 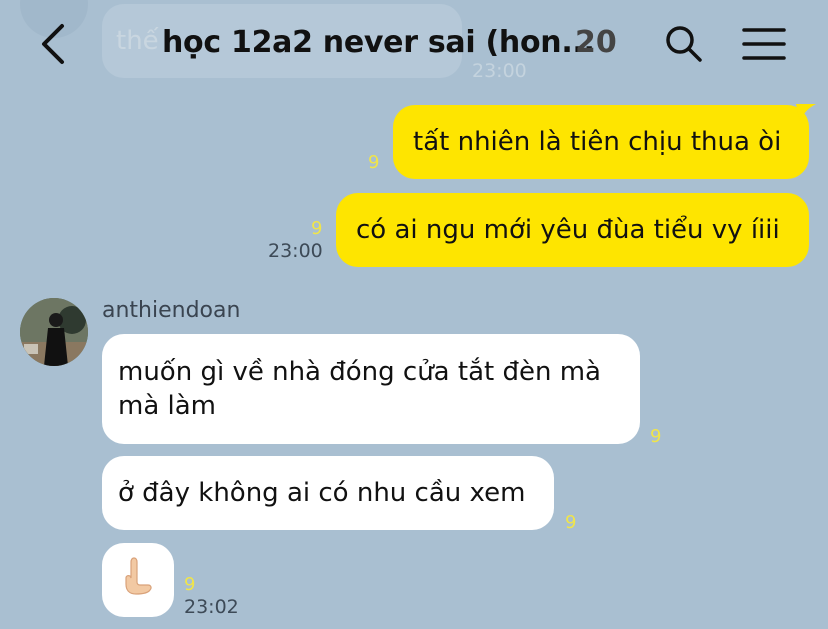 I want to click on my-message-bubble: tất nhiên là tiên chịu thua òi, so click(x=601, y=142).